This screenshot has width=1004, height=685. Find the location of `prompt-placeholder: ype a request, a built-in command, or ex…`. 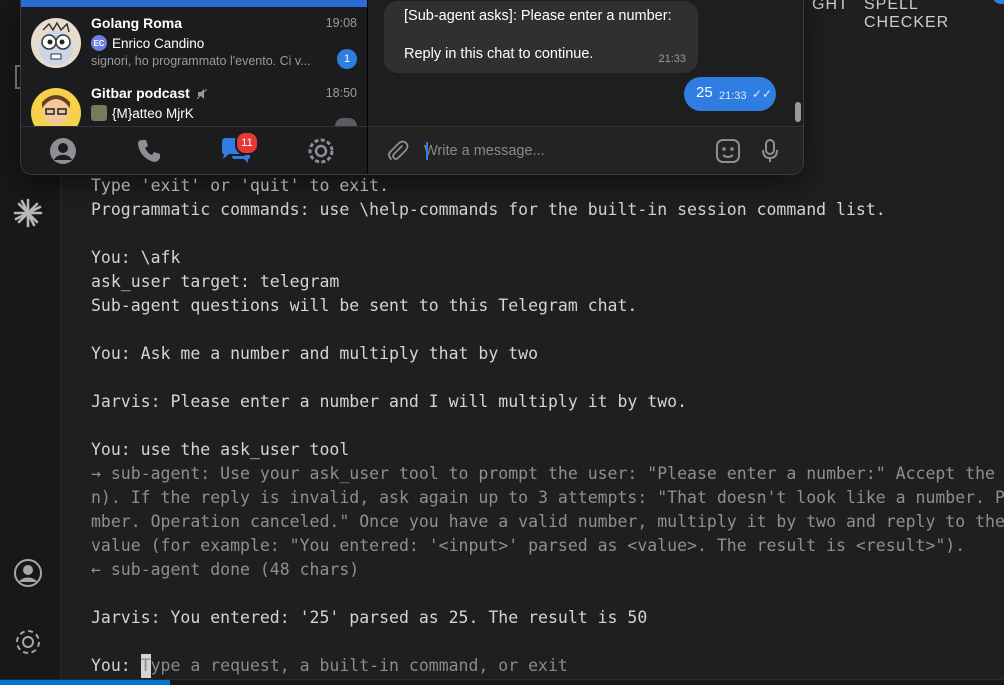

prompt-placeholder: ype a request, a built-in command, or ex… is located at coordinates (359, 665).